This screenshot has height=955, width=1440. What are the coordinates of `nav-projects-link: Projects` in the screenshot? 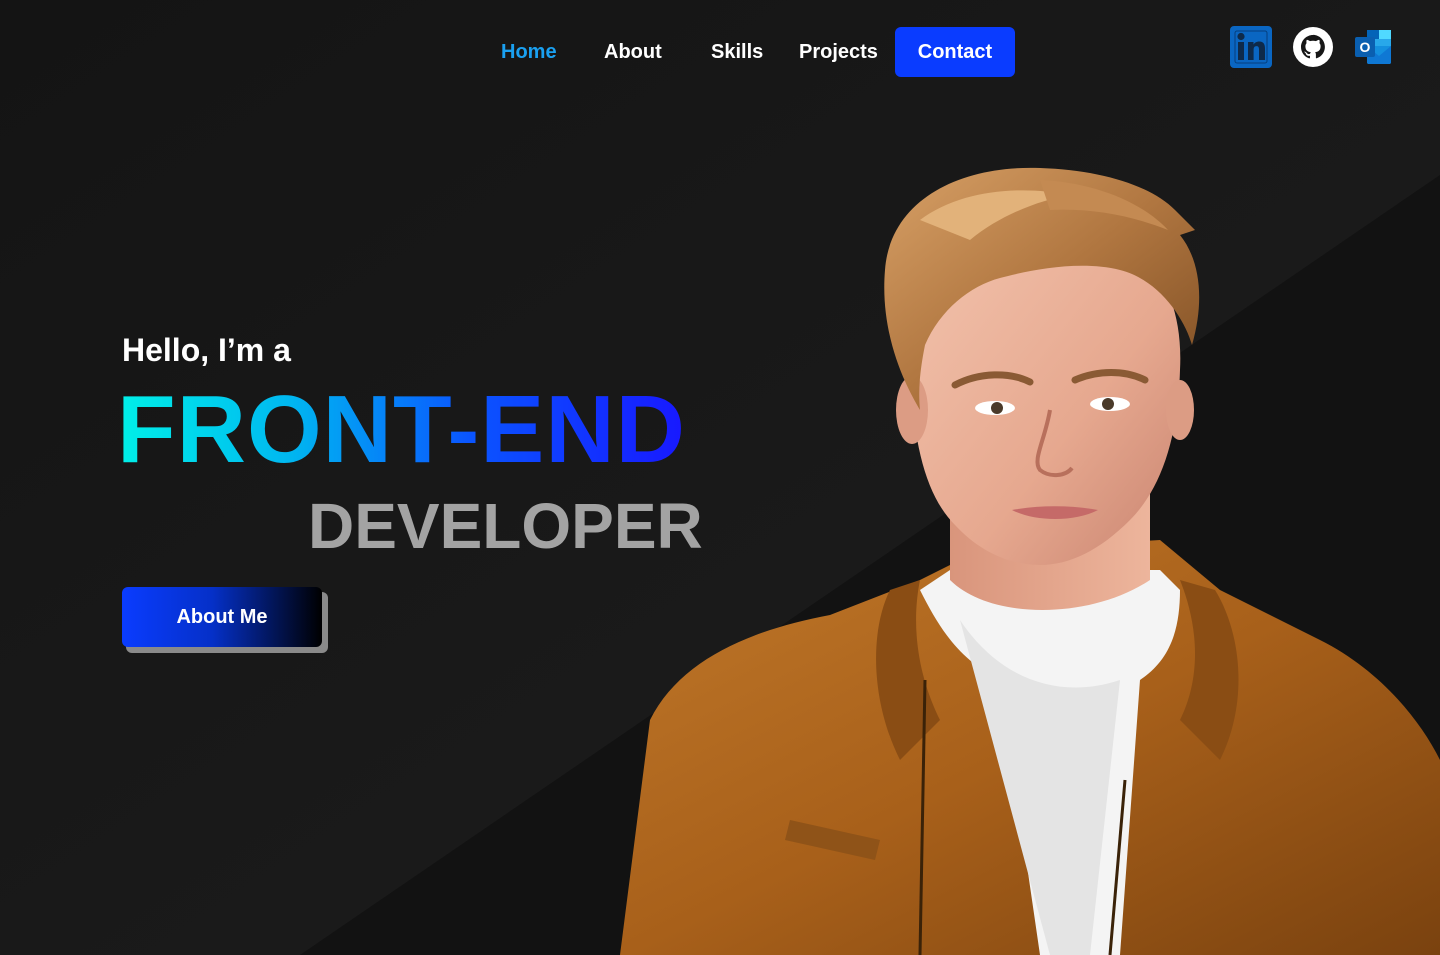 It's located at (838, 52).